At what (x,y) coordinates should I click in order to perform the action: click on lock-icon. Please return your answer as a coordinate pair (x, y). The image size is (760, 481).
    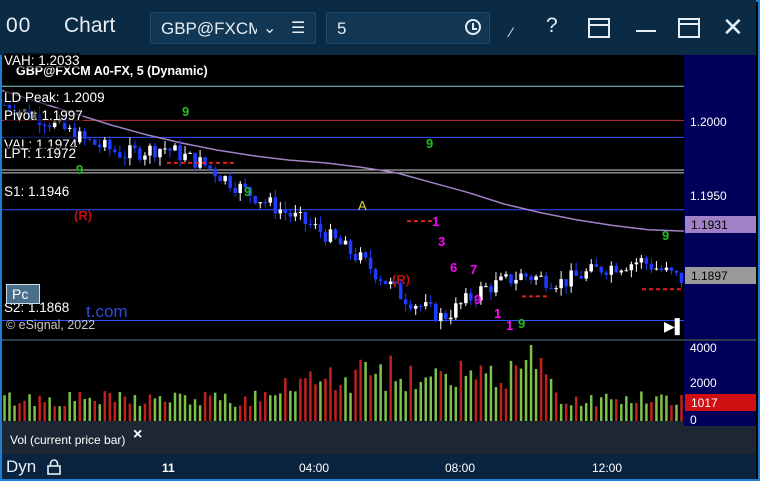
    Looking at the image, I should click on (54, 467).